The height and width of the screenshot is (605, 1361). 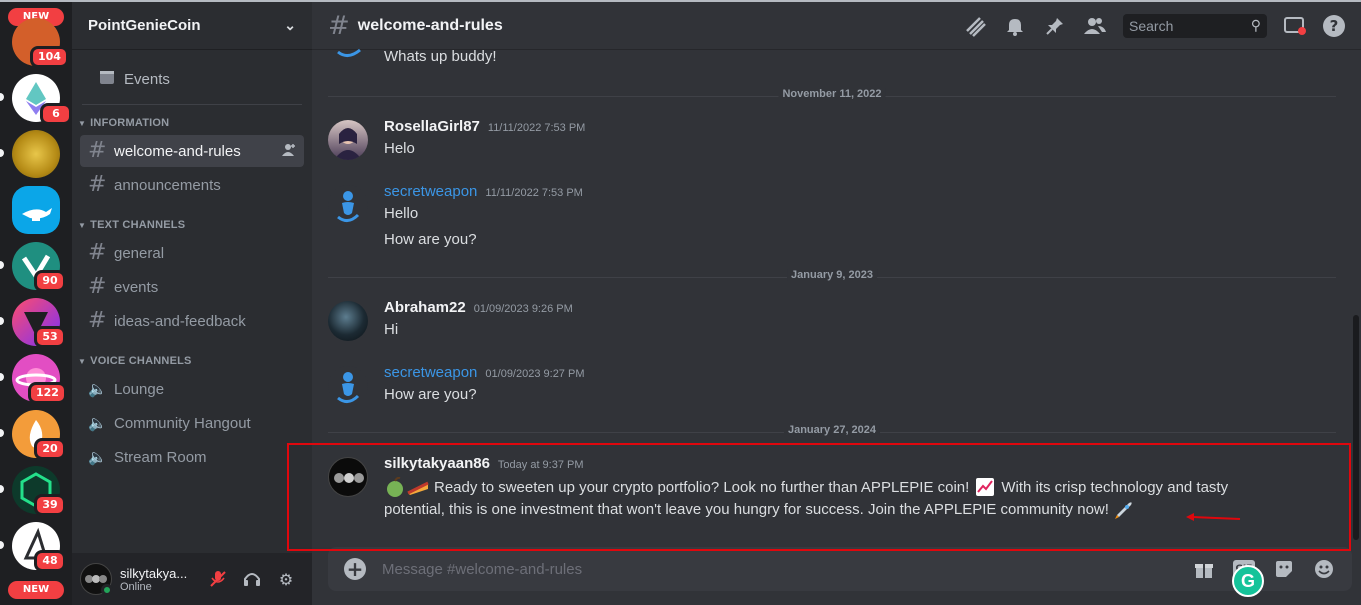 What do you see at coordinates (484, 126) in the screenshot?
I see `message-header: RosellaGirl87 11/11/2022 7:53 PM` at bounding box center [484, 126].